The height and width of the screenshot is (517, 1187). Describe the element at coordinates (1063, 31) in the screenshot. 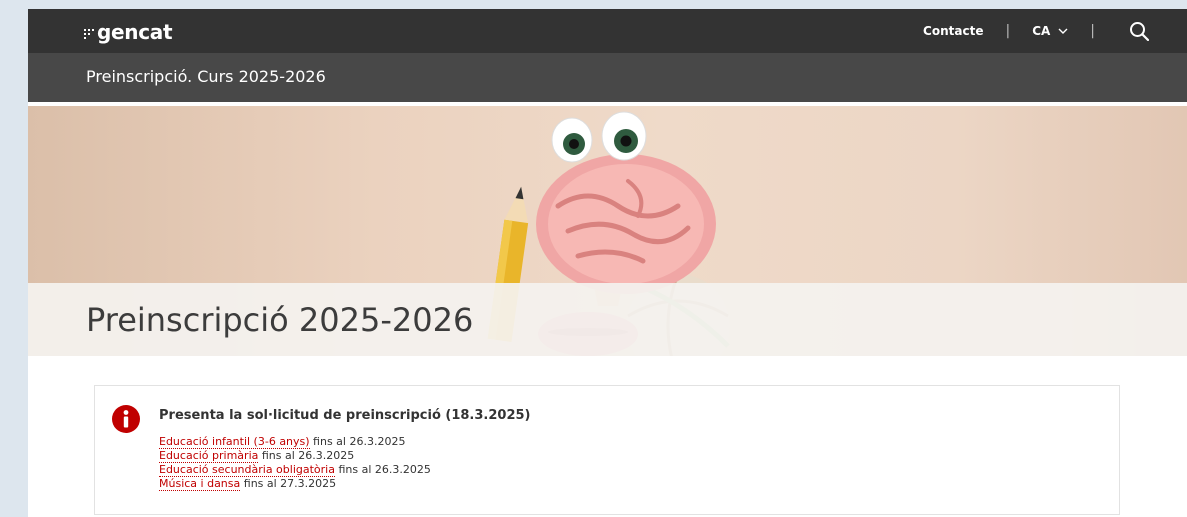

I see `chevron-down-icon` at that location.